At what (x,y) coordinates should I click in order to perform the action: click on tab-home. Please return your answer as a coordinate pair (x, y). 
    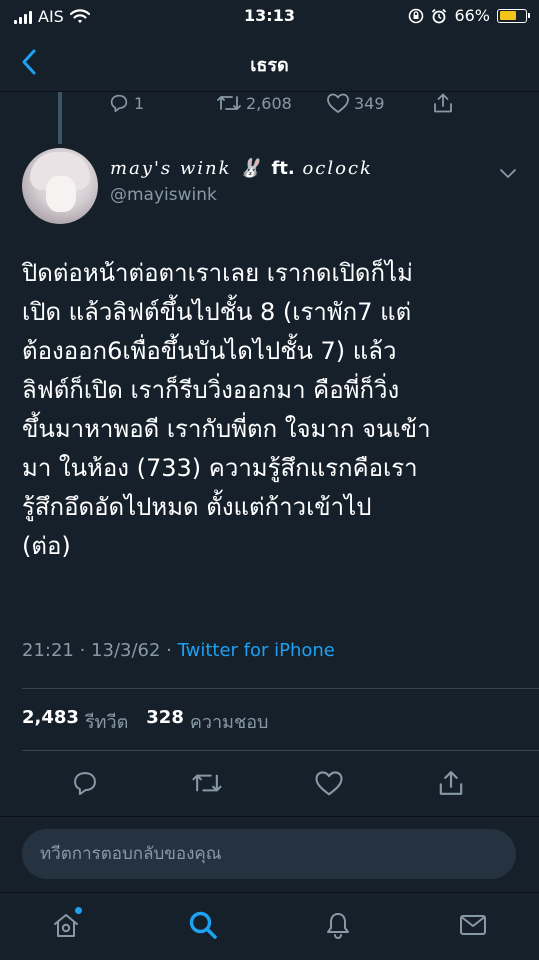
    Looking at the image, I should click on (66, 925).